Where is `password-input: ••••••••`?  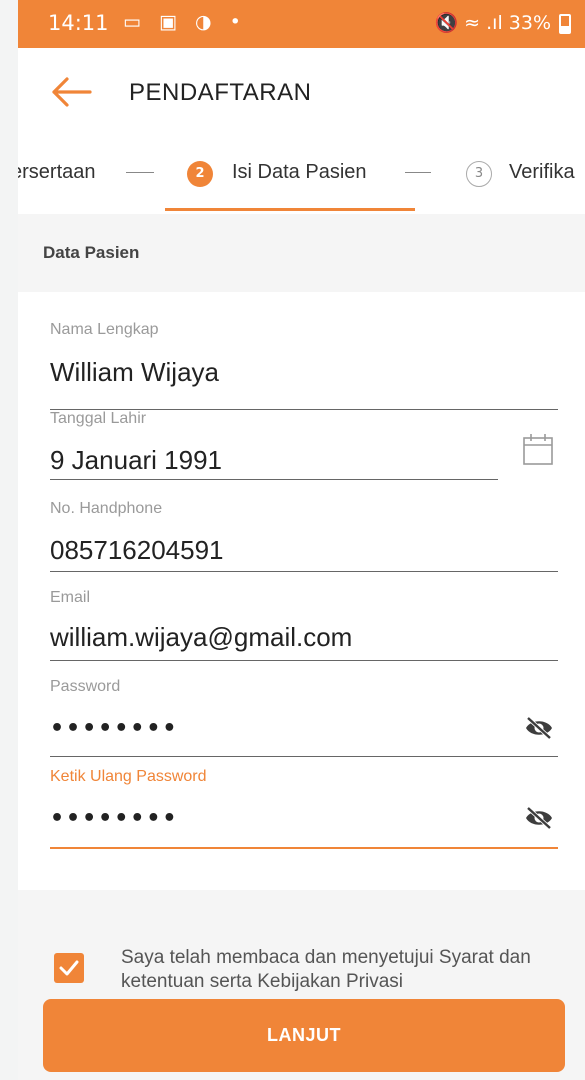
password-input: •••••••• is located at coordinates (114, 728).